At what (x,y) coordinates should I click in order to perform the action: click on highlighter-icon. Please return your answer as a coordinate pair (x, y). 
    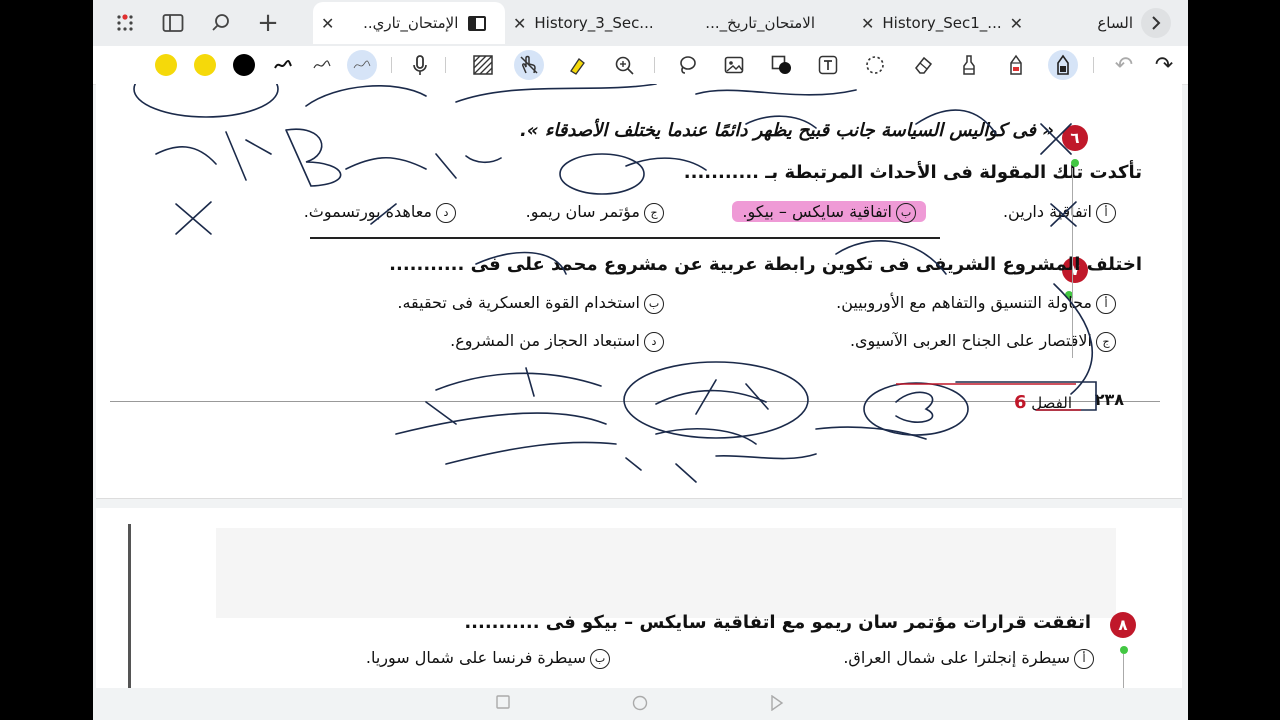
    Looking at the image, I should click on (577, 65).